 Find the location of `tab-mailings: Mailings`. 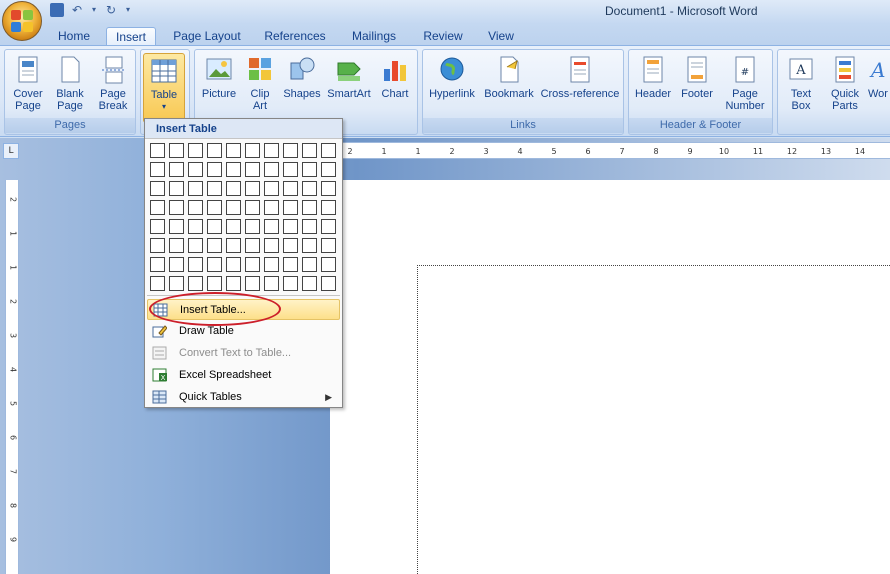

tab-mailings: Mailings is located at coordinates (374, 36).